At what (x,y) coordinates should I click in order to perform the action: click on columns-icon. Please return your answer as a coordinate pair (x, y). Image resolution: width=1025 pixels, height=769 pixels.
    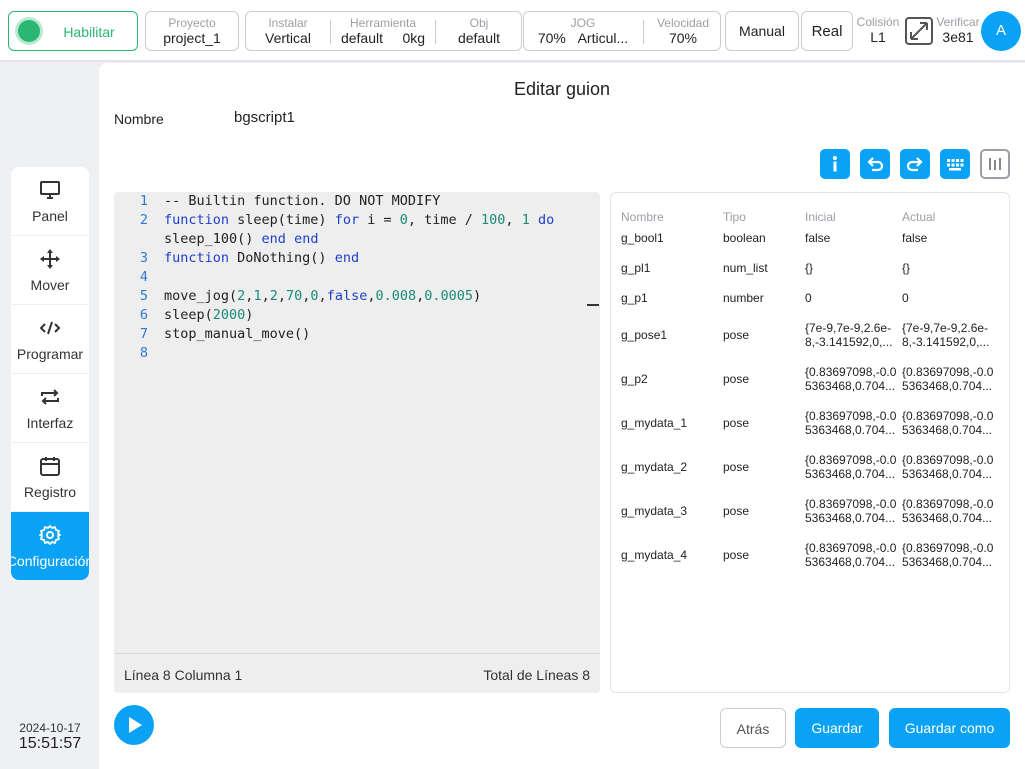
    Looking at the image, I should click on (995, 164).